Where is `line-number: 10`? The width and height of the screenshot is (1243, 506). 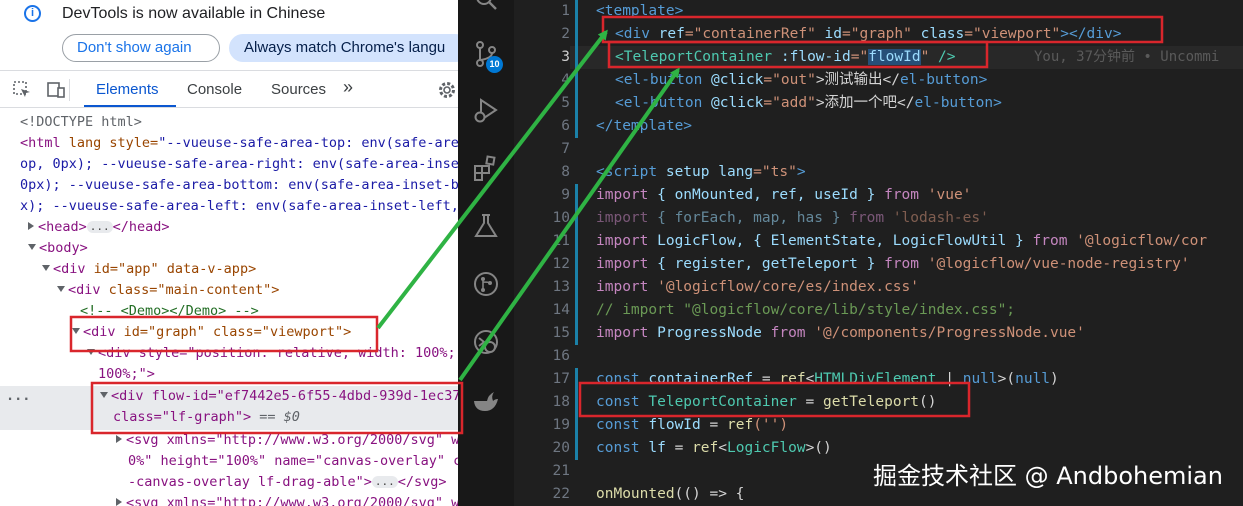
line-number: 10 is located at coordinates (561, 218).